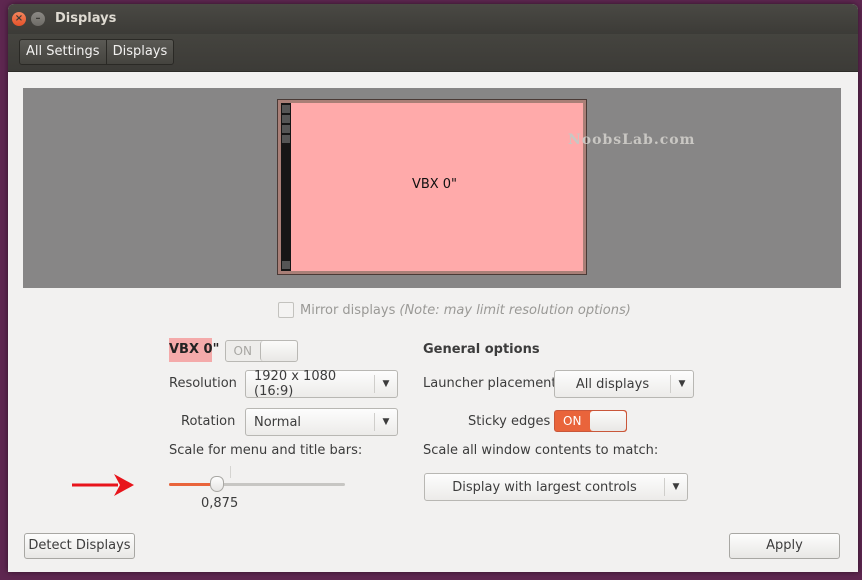 The height and width of the screenshot is (580, 862). I want to click on monitor-preview: VBX 0", so click(432, 187).